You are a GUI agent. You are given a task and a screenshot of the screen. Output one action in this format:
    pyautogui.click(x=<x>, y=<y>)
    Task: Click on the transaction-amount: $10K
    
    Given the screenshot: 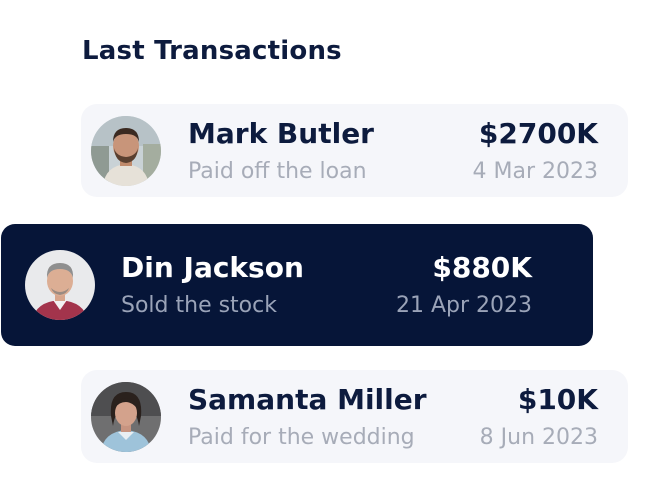 What is the action you would take?
    pyautogui.click(x=557, y=399)
    